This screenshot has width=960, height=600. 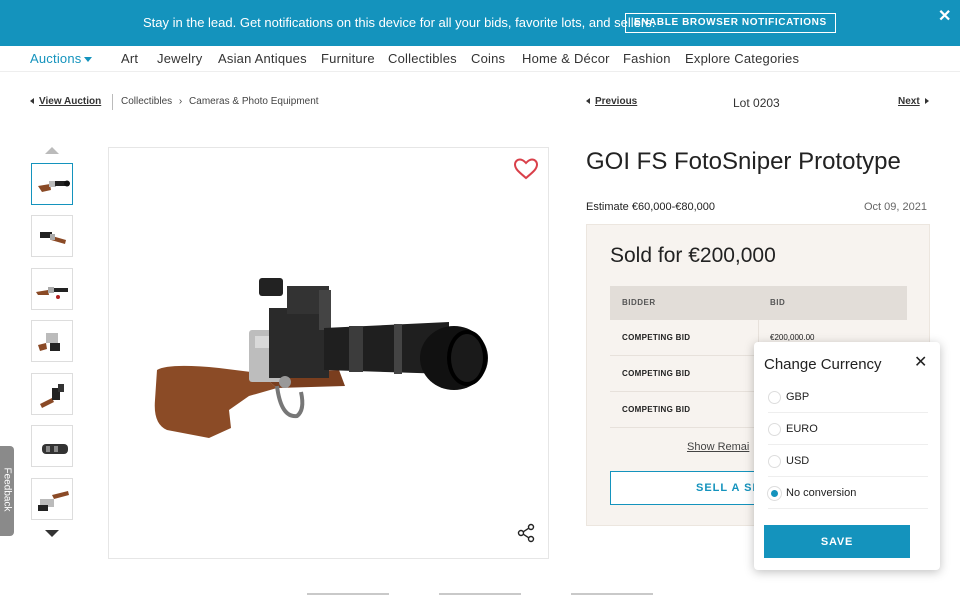 What do you see at coordinates (848, 397) in the screenshot?
I see `currency-option-gbp: GBP` at bounding box center [848, 397].